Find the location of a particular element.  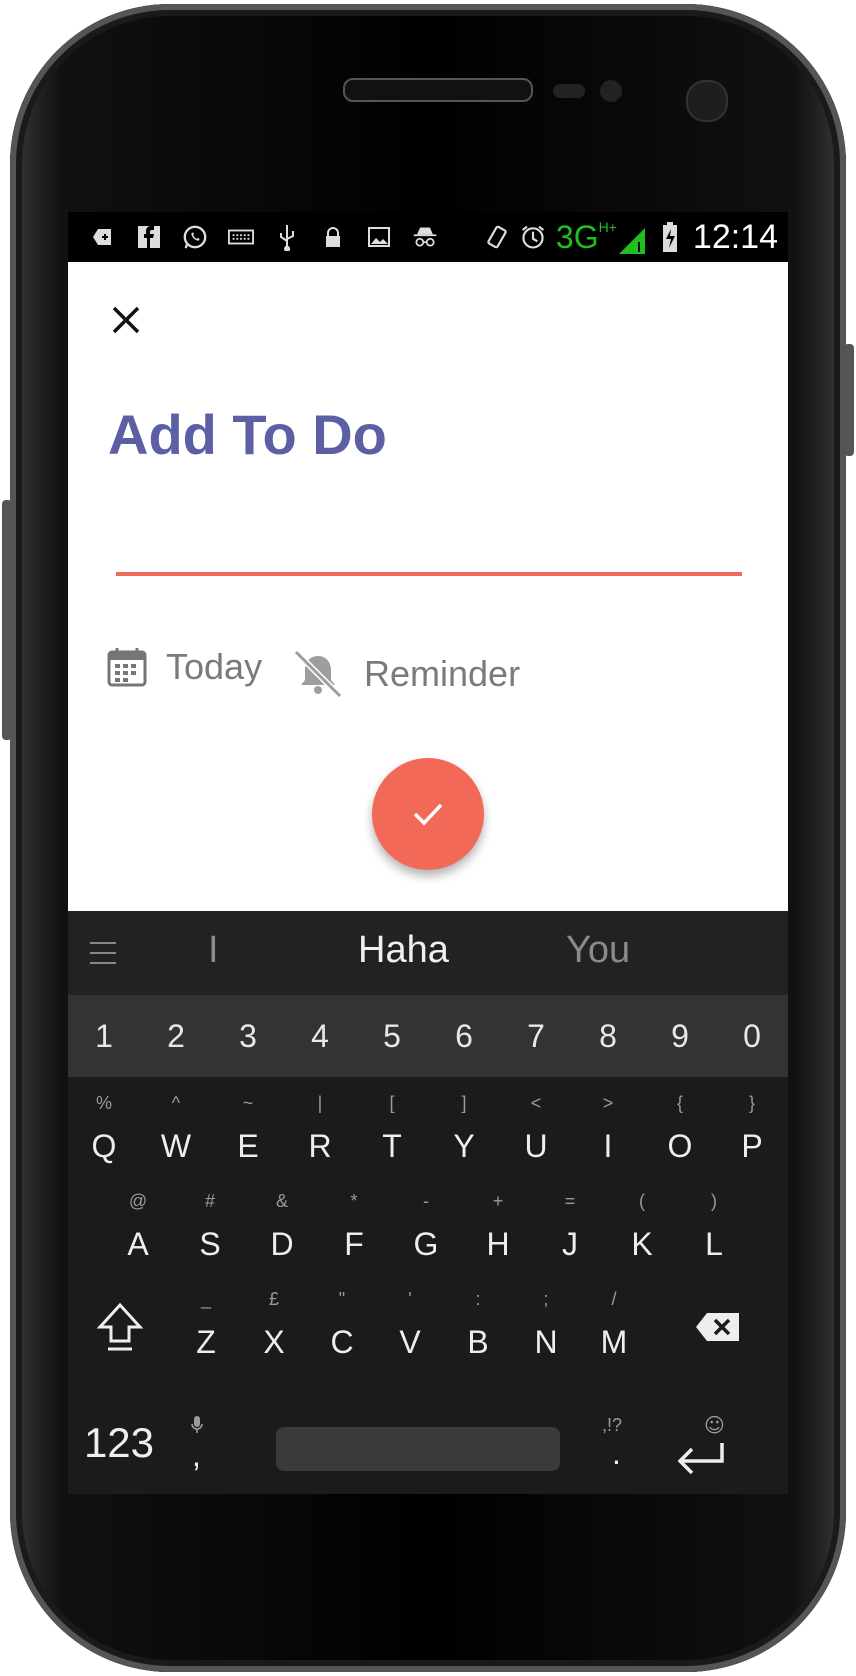

key-label: K is located at coordinates (642, 1244).